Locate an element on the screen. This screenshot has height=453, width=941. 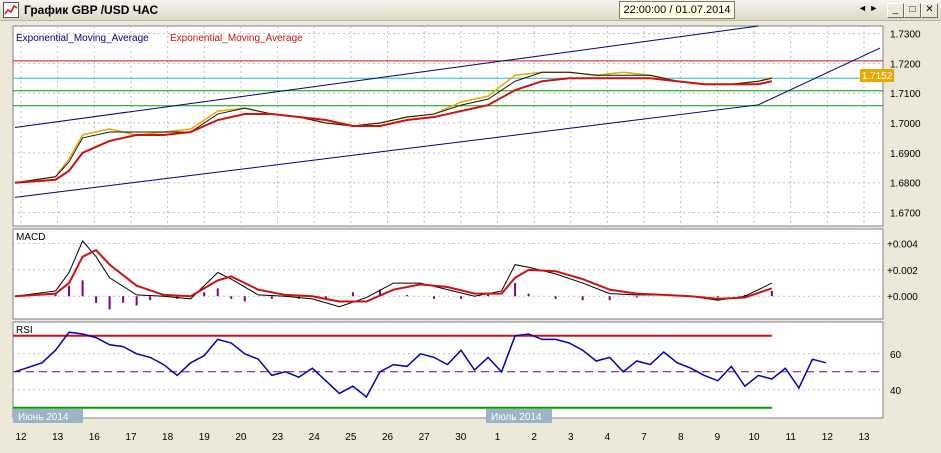
date-tick-label: 4 is located at coordinates (608, 437).